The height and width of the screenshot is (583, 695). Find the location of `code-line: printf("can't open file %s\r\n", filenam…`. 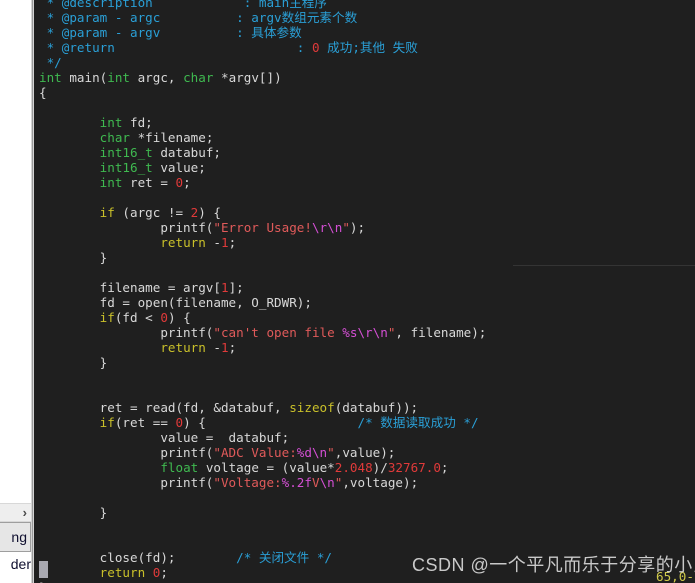

code-line: printf("can't open file %s\r\n", filenam… is located at coordinates (262, 332).